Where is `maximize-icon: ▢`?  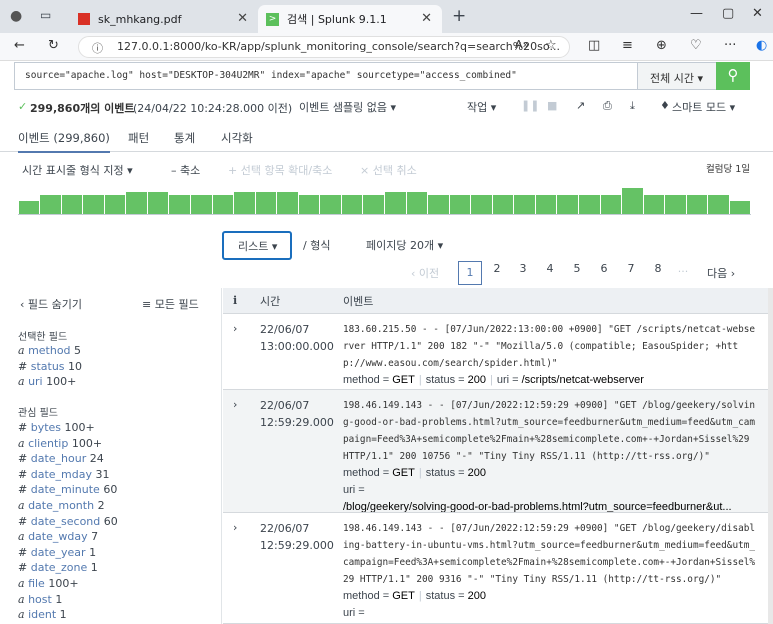
maximize-icon: ▢ is located at coordinates (728, 13).